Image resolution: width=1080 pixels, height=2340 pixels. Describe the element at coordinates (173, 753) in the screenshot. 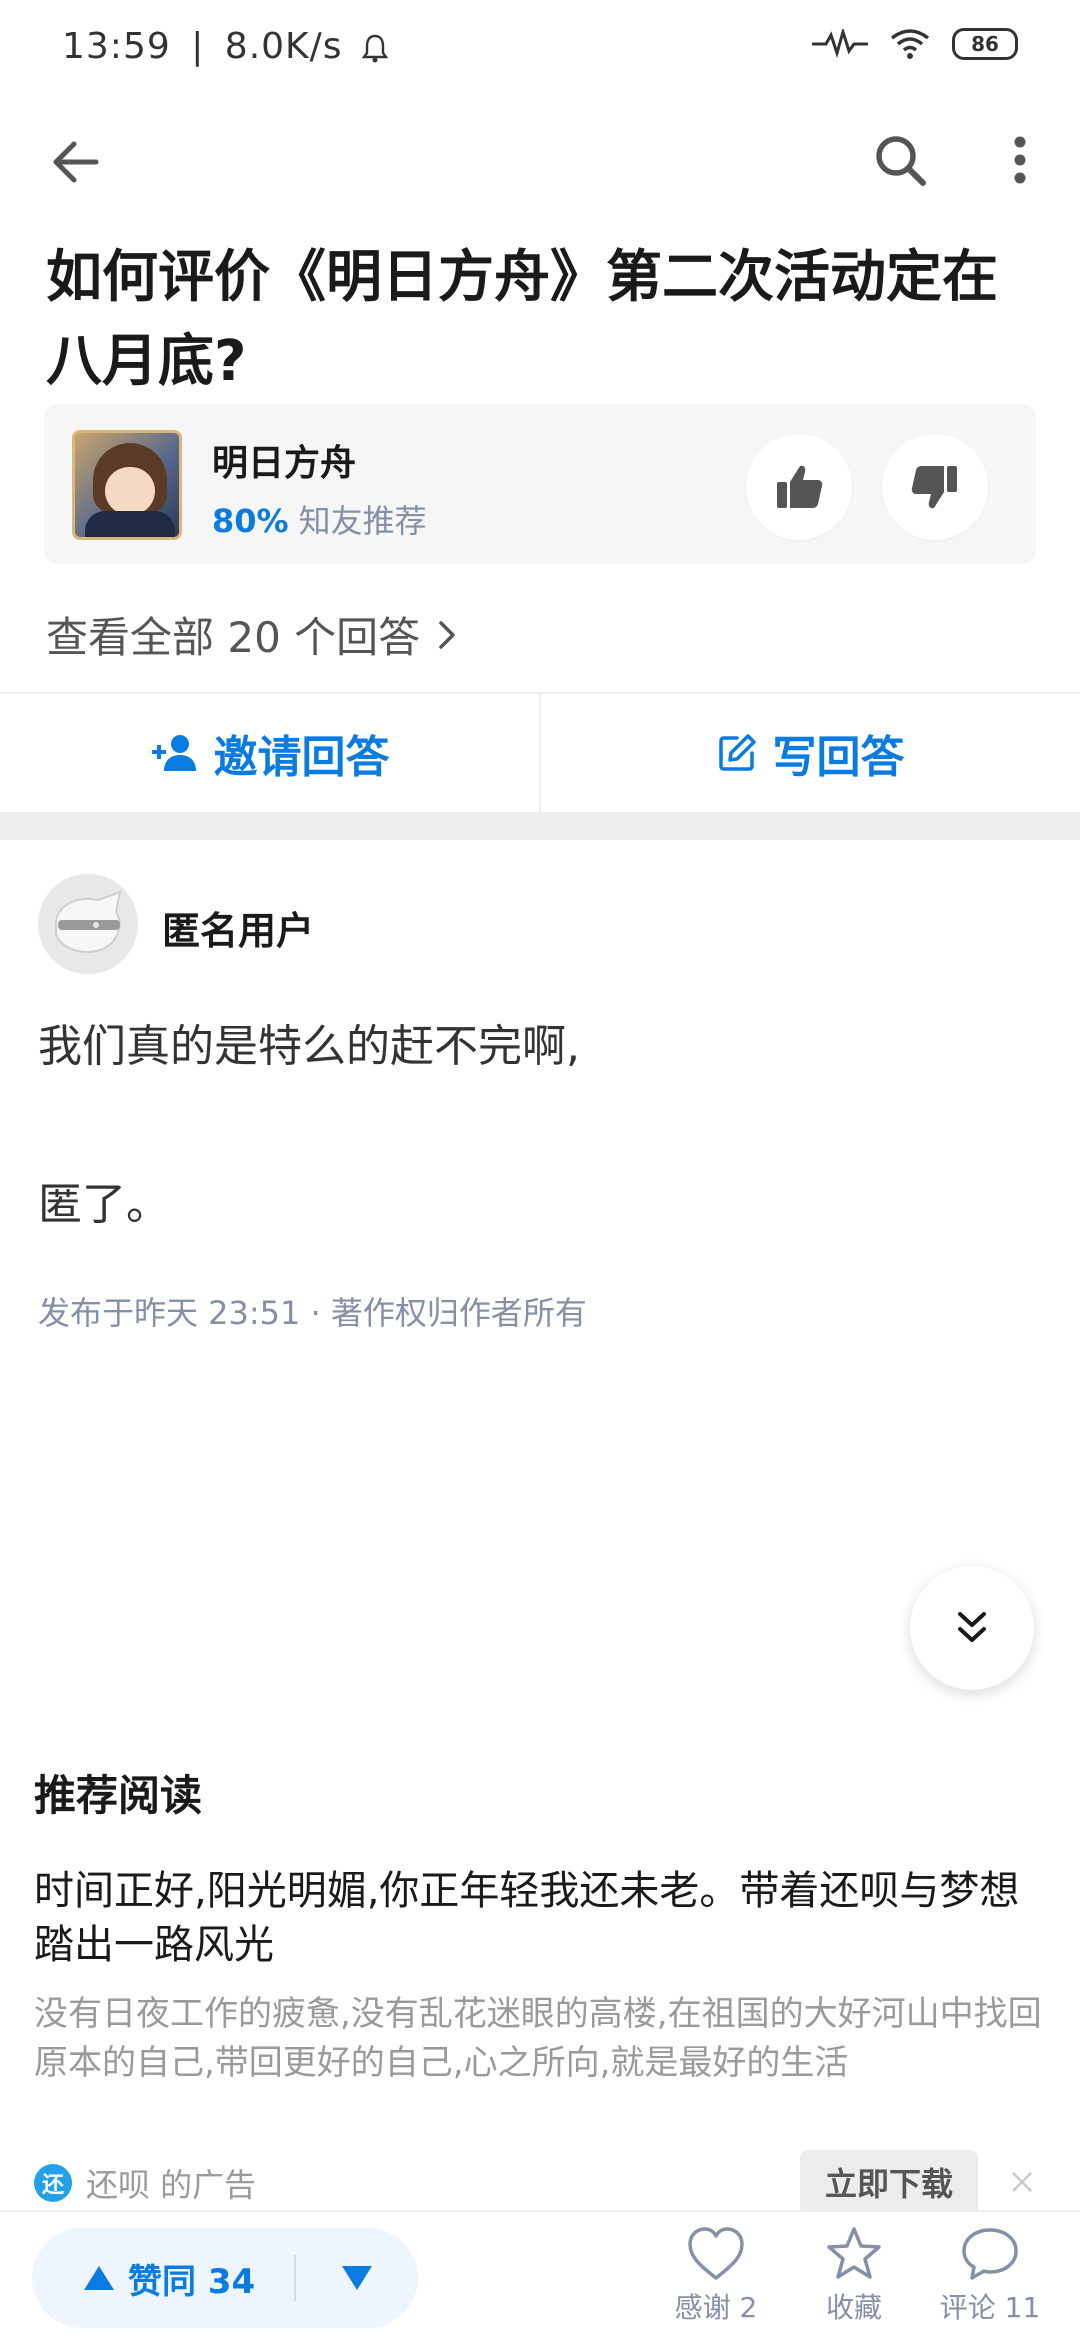

I see `add-person-icon` at that location.